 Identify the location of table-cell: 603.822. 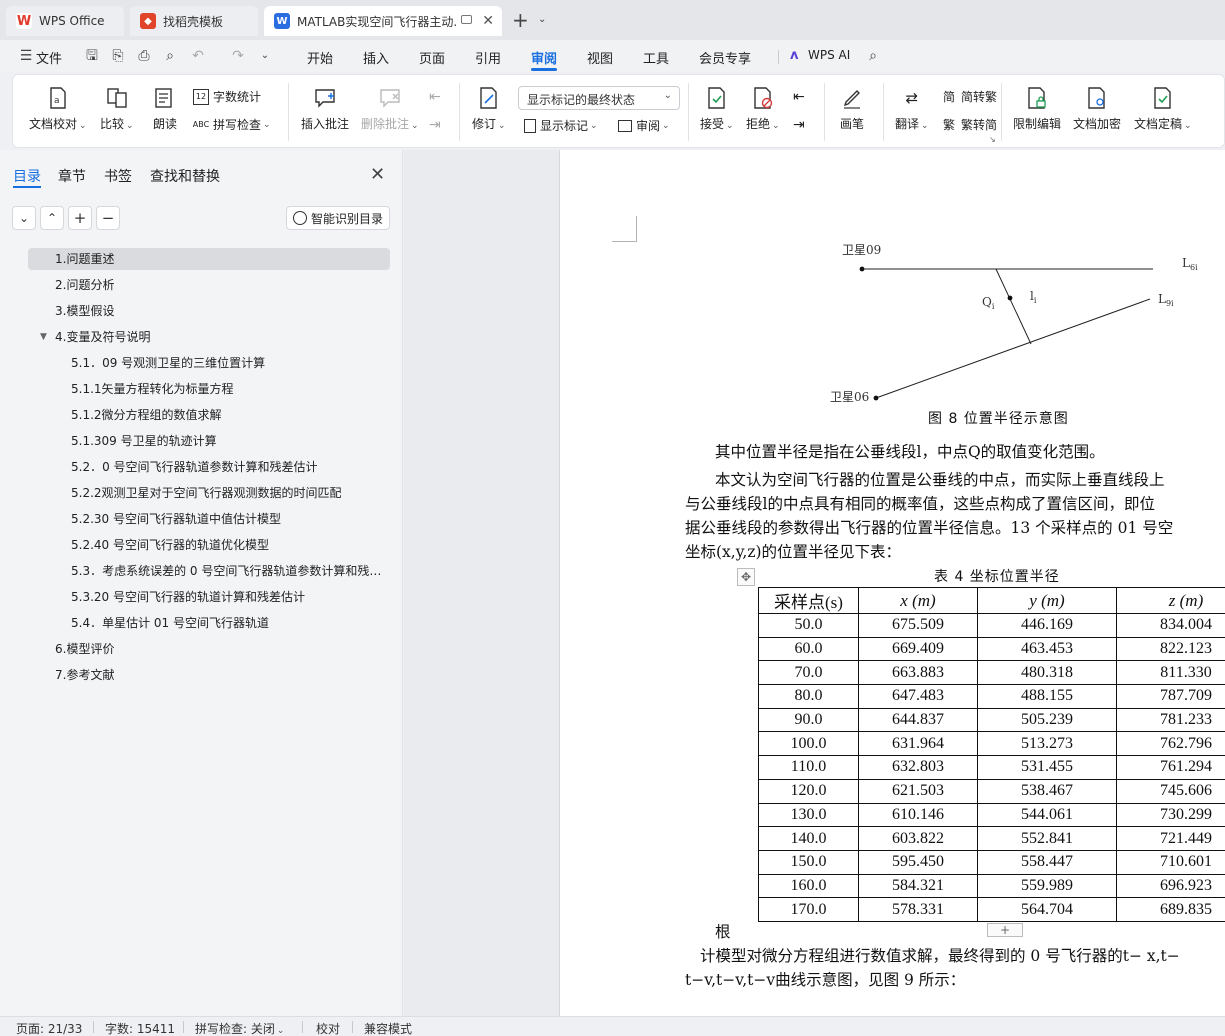
(918, 838).